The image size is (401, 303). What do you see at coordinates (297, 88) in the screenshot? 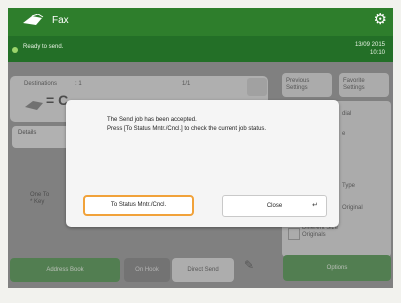
I see `previous-settings-line-2: Settings` at bounding box center [297, 88].